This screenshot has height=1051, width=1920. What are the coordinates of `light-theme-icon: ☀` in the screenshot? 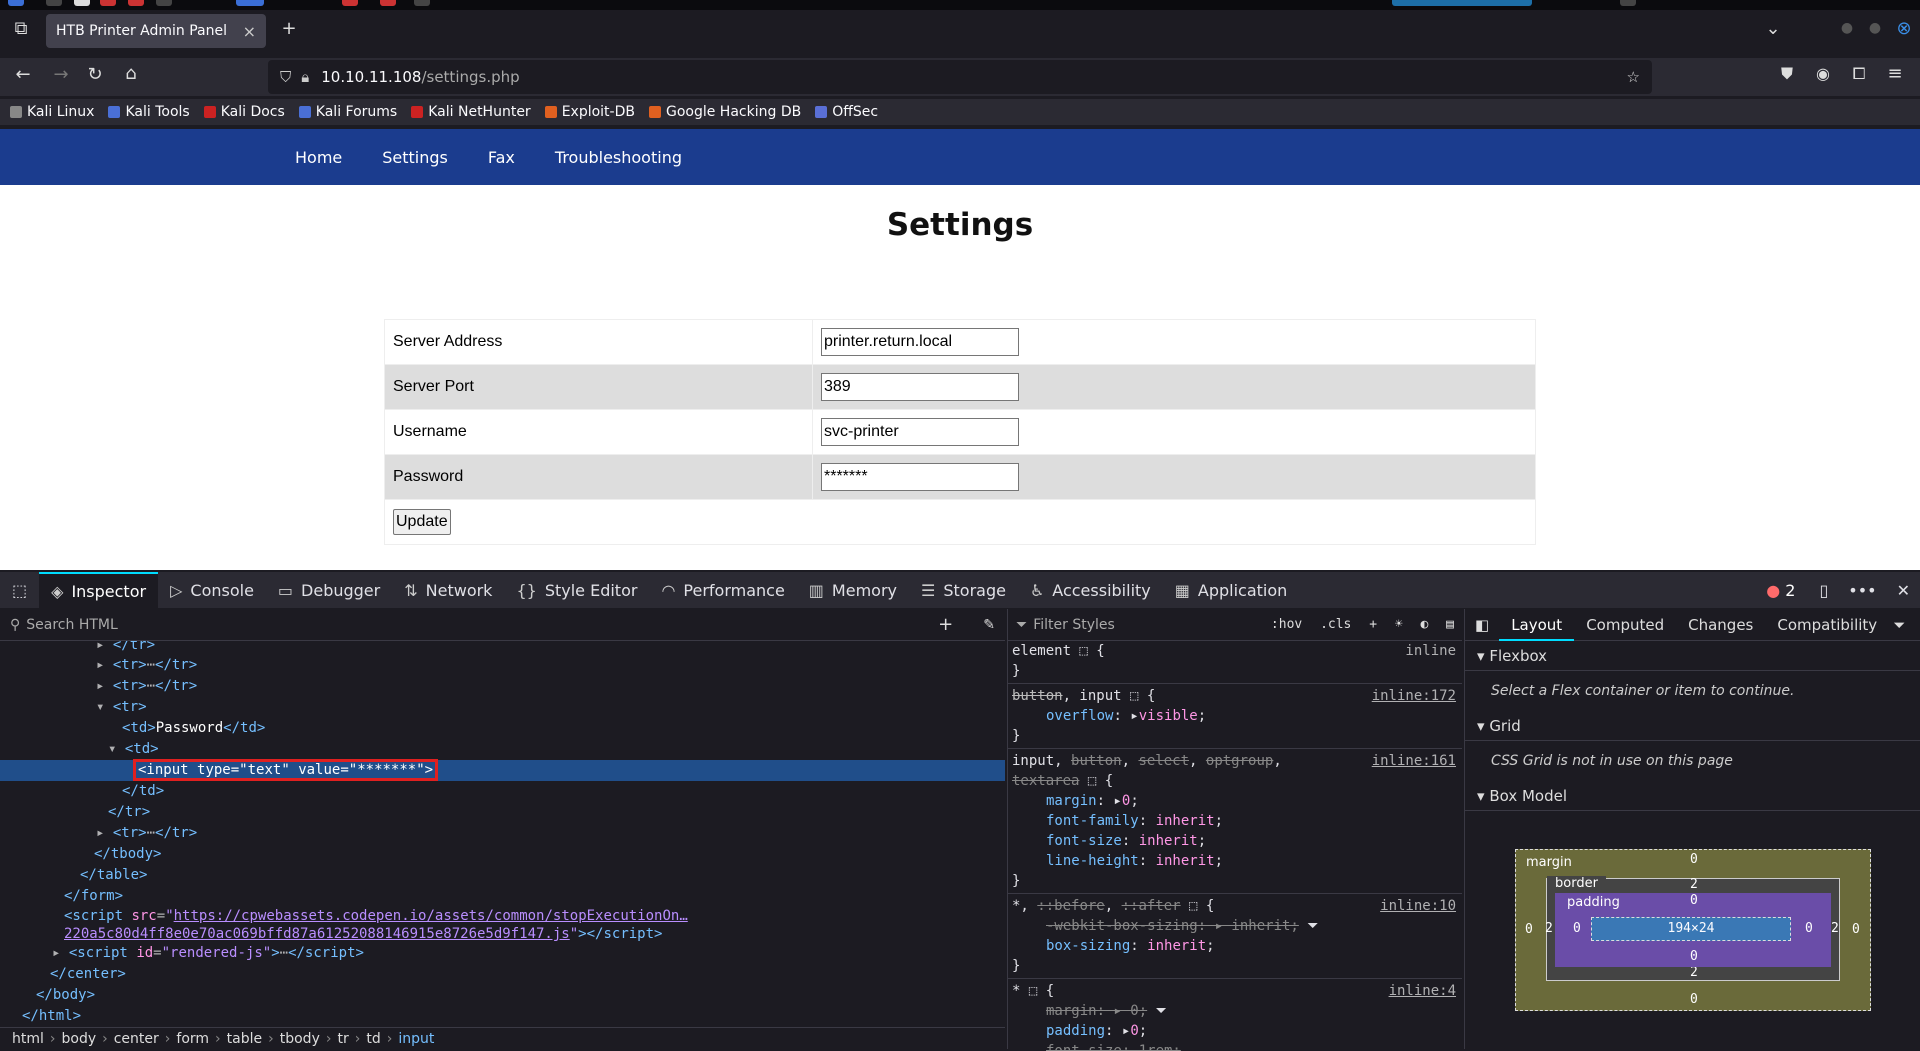 It's located at (1399, 624).